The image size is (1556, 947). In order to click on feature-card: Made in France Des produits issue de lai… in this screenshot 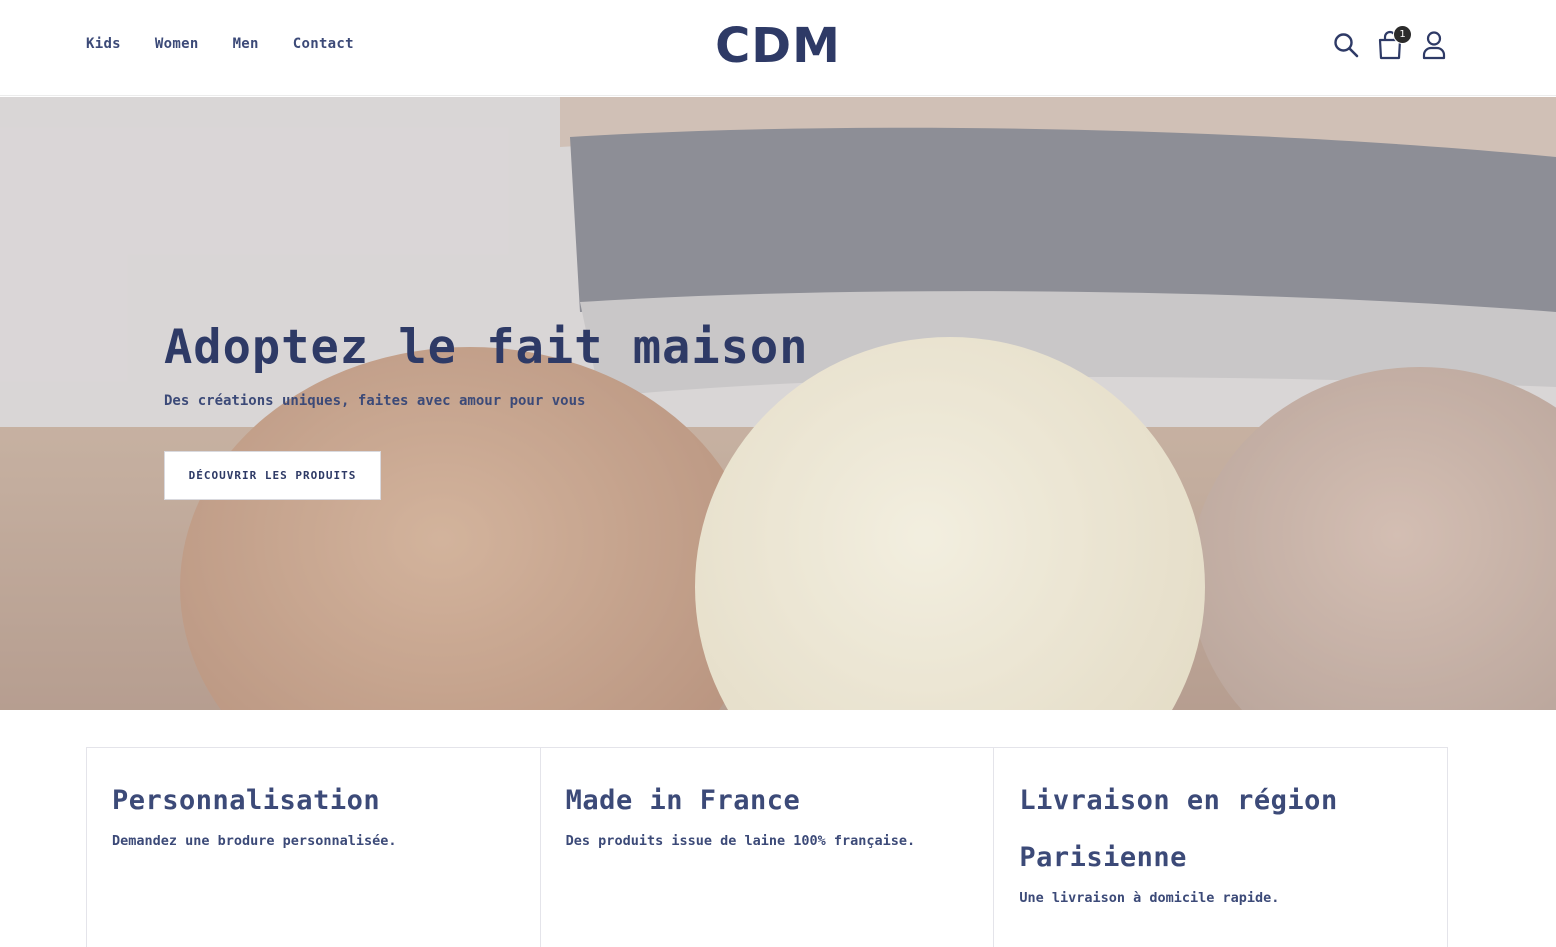, I will do `click(768, 847)`.